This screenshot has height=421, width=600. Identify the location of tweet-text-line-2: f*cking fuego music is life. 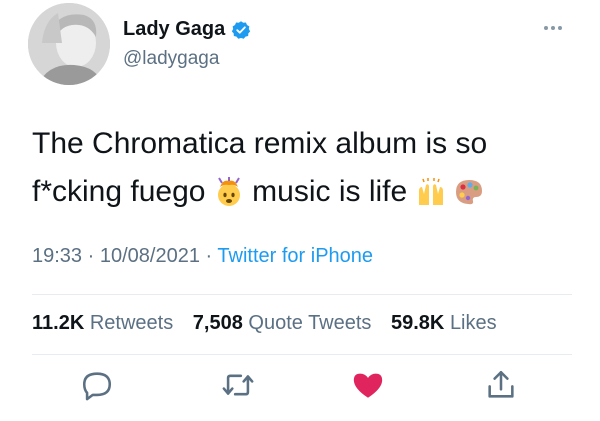
(312, 192).